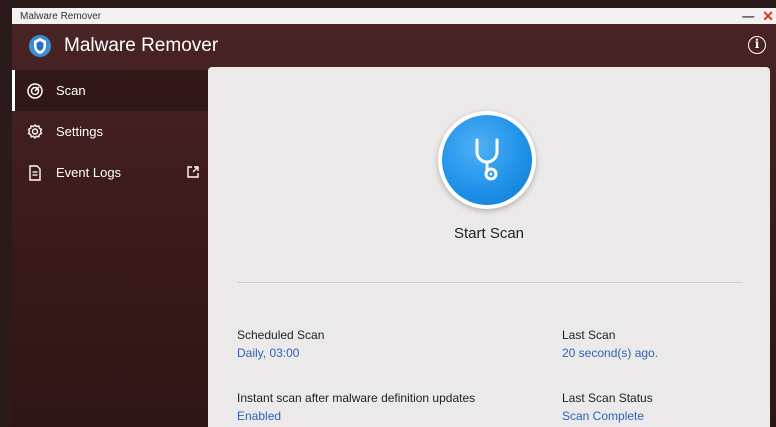 The width and height of the screenshot is (776, 427). Describe the element at coordinates (489, 282) in the screenshot. I see `divider` at that location.